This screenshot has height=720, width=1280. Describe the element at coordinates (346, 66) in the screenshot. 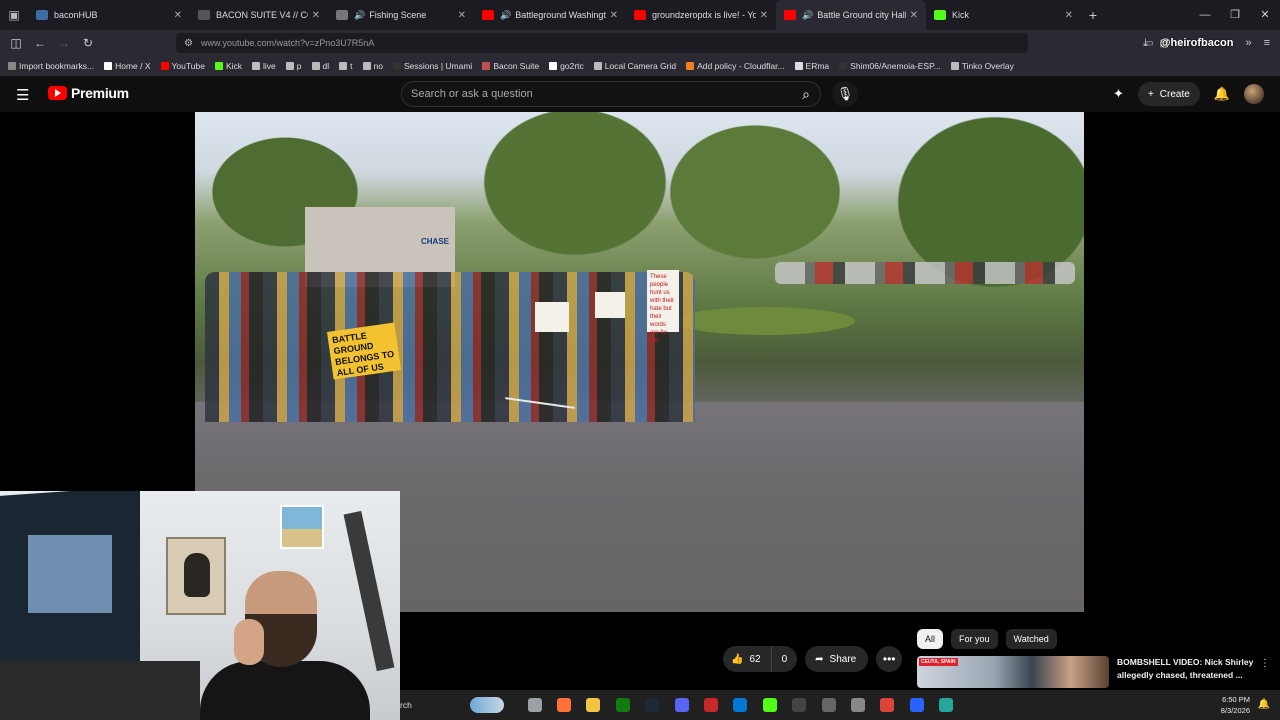

I see `bookmark-item: t` at that location.